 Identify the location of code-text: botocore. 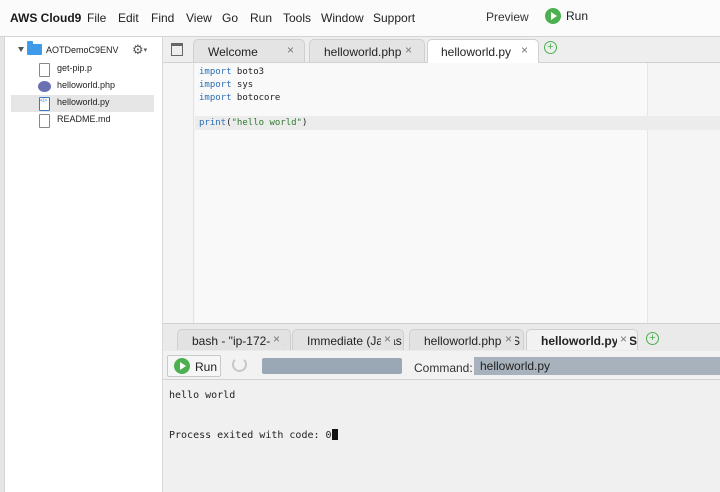
(256, 98).